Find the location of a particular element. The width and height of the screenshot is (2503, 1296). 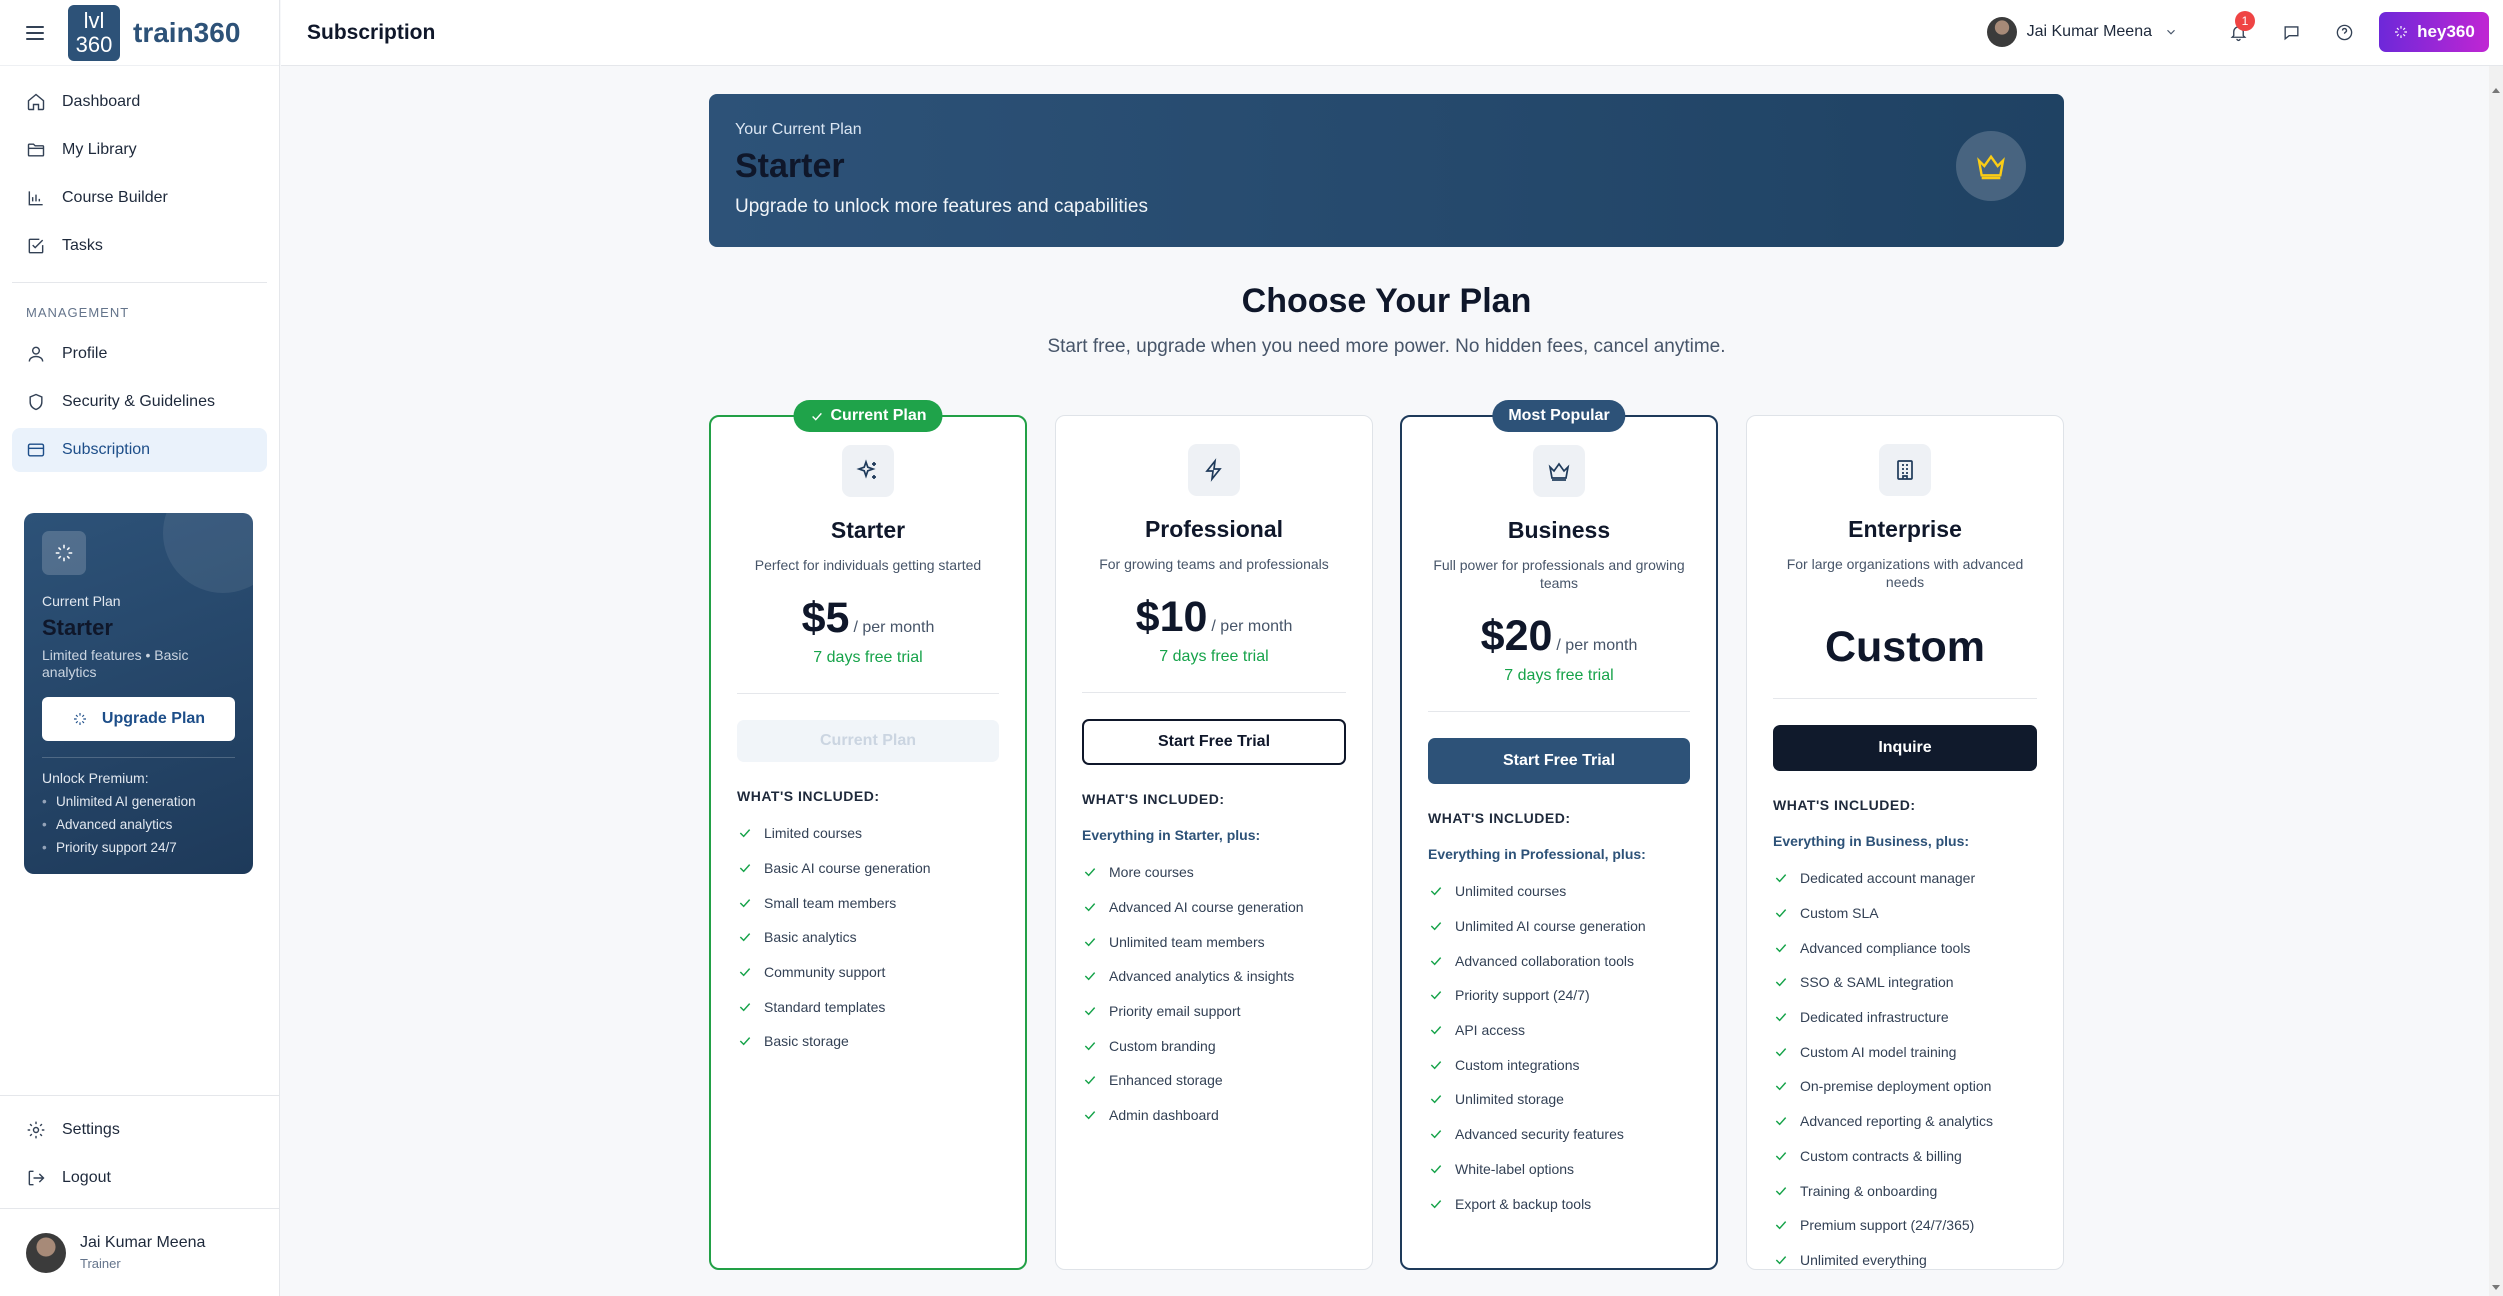

messages-button is located at coordinates (2291, 32).